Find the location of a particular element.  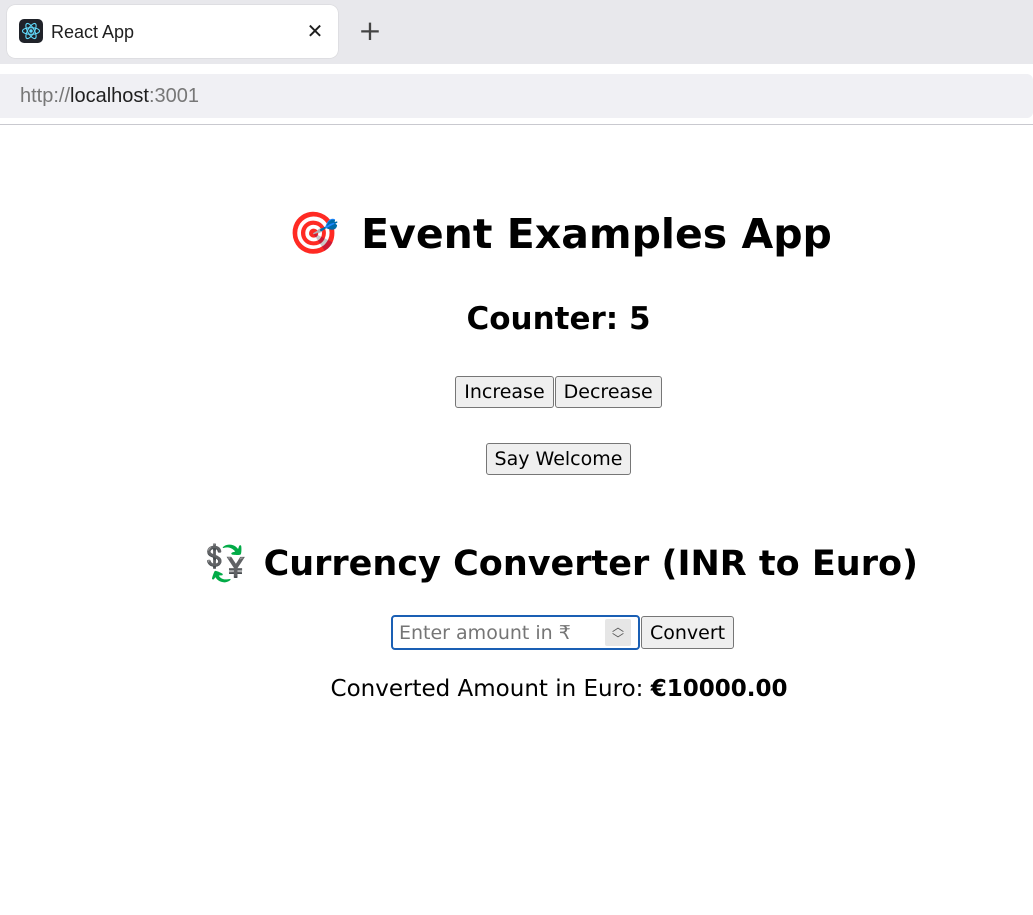

browser-tabstrip: React App ✕ + is located at coordinates (516, 32).